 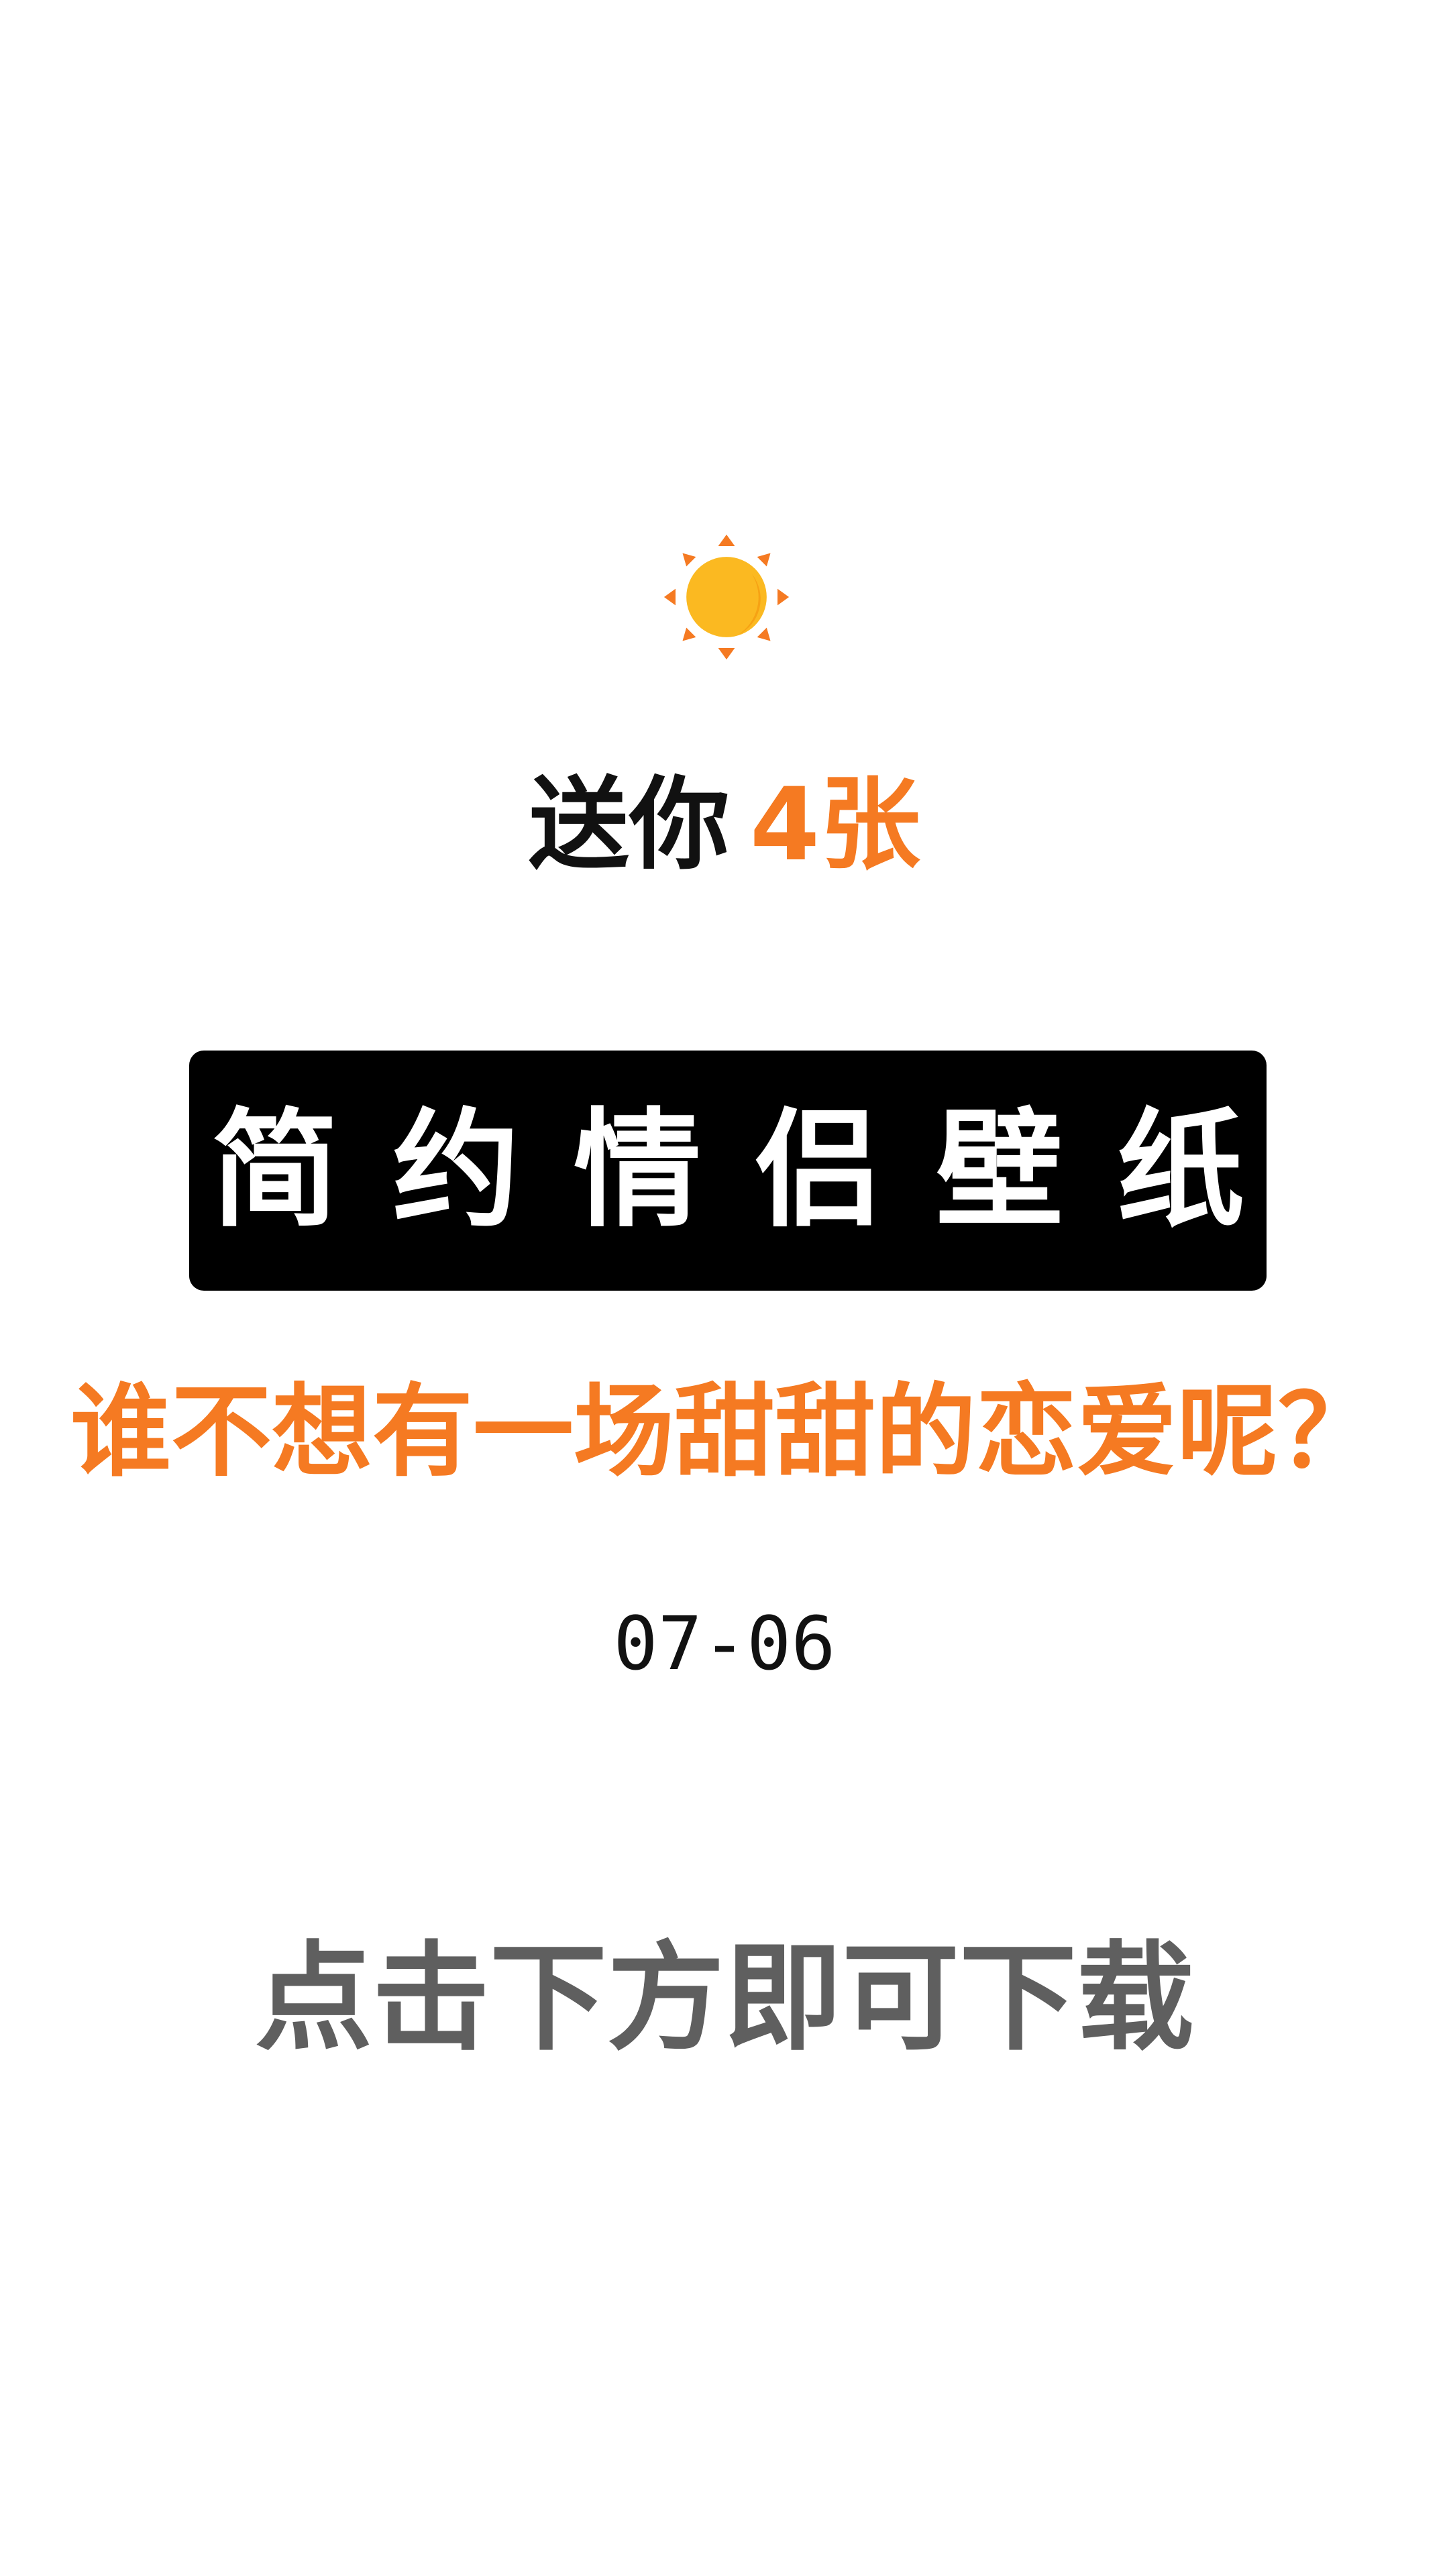 I want to click on sun-icon, so click(x=726, y=597).